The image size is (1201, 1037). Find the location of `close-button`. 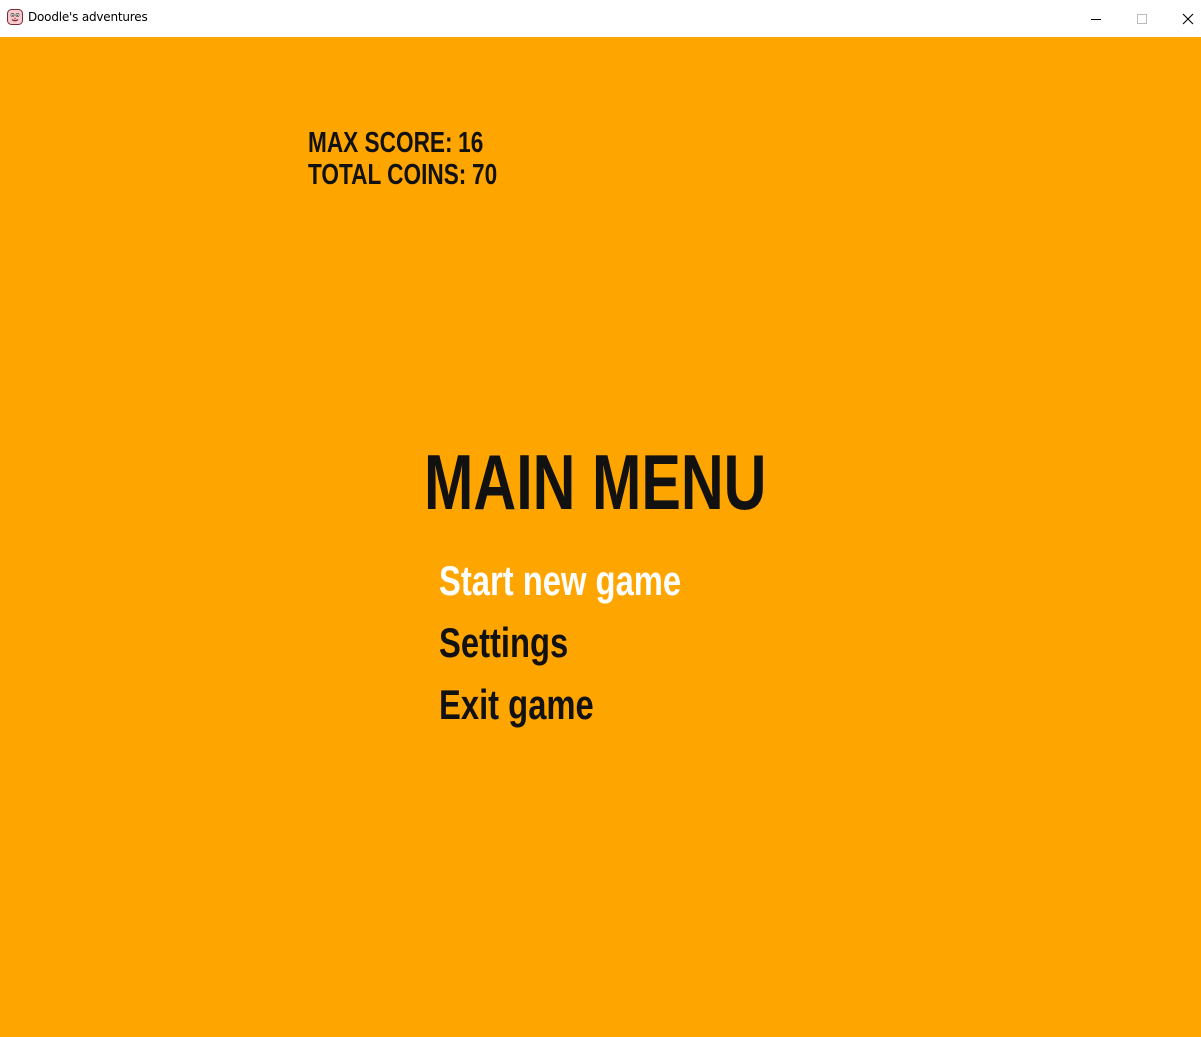

close-button is located at coordinates (1183, 18).